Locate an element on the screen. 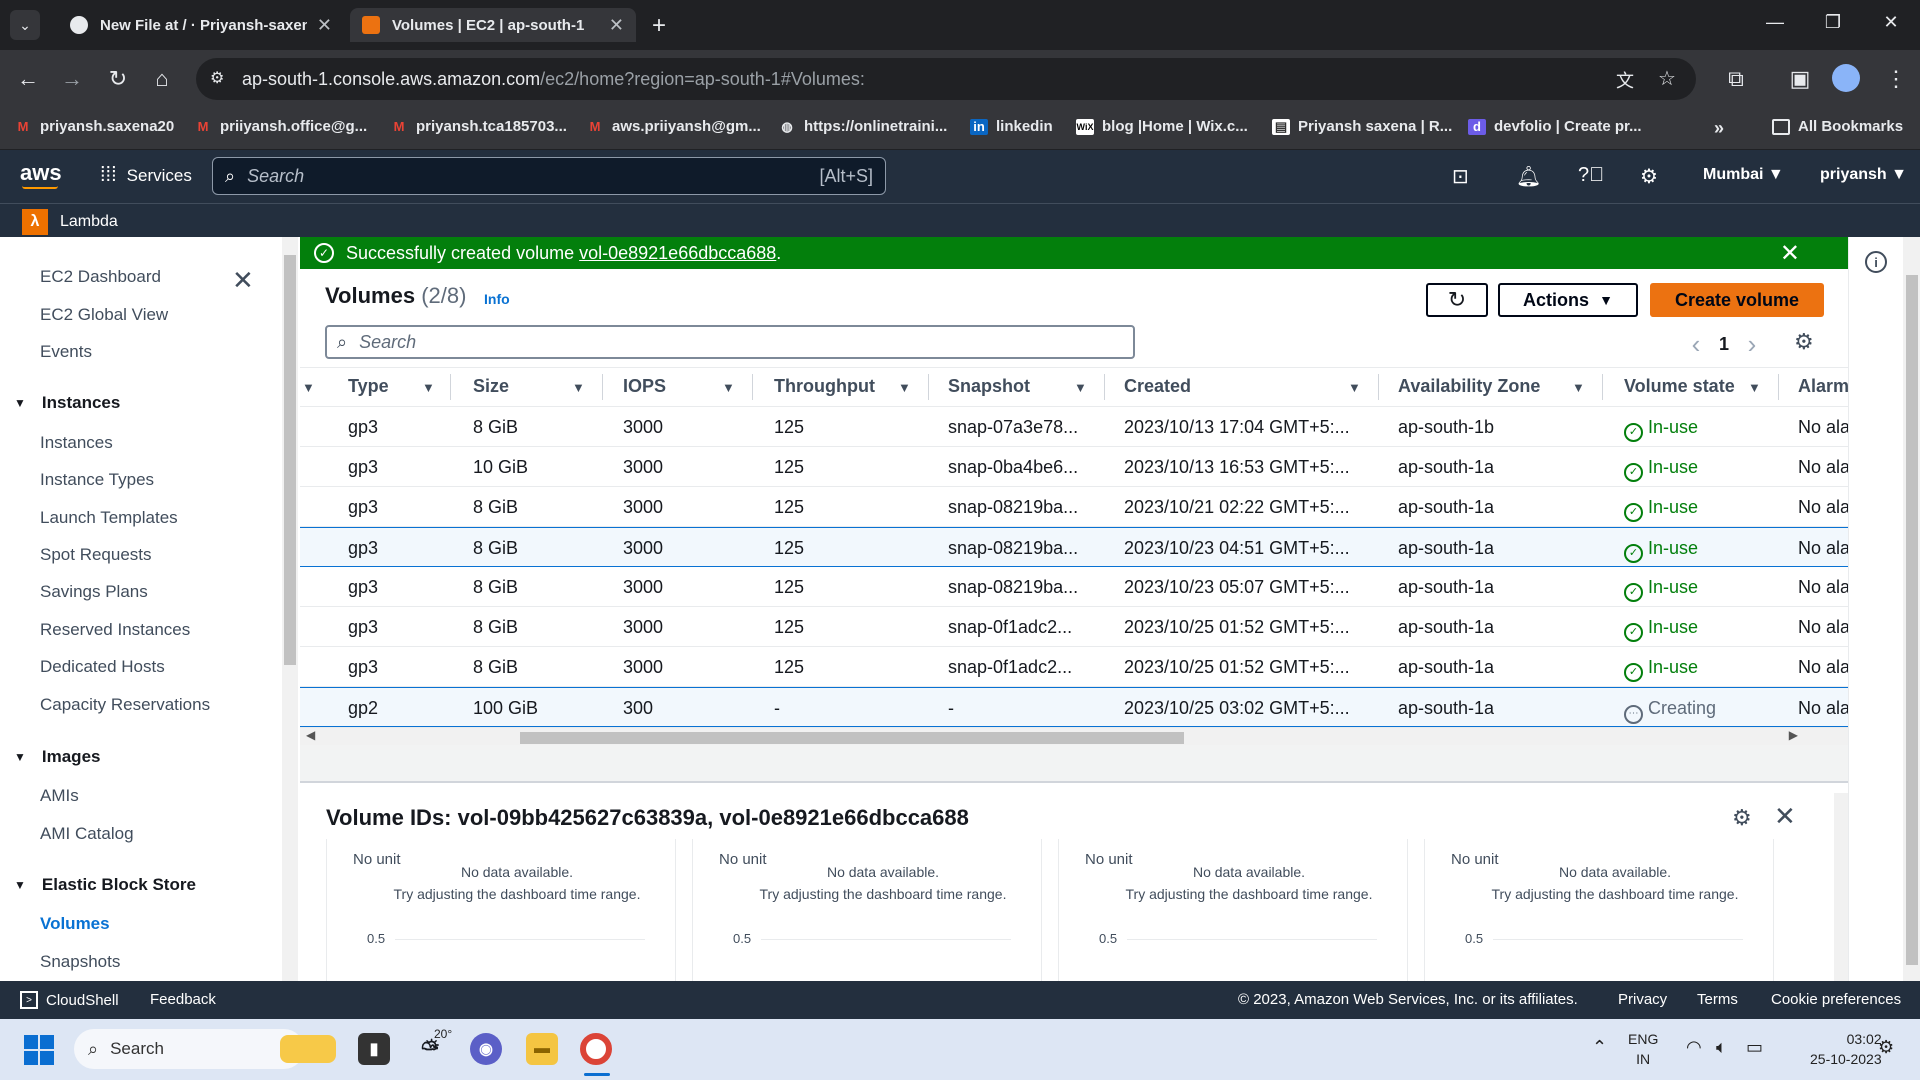 Image resolution: width=1920 pixels, height=1080 pixels. account-menu: priyansh ▼ is located at coordinates (1863, 175).